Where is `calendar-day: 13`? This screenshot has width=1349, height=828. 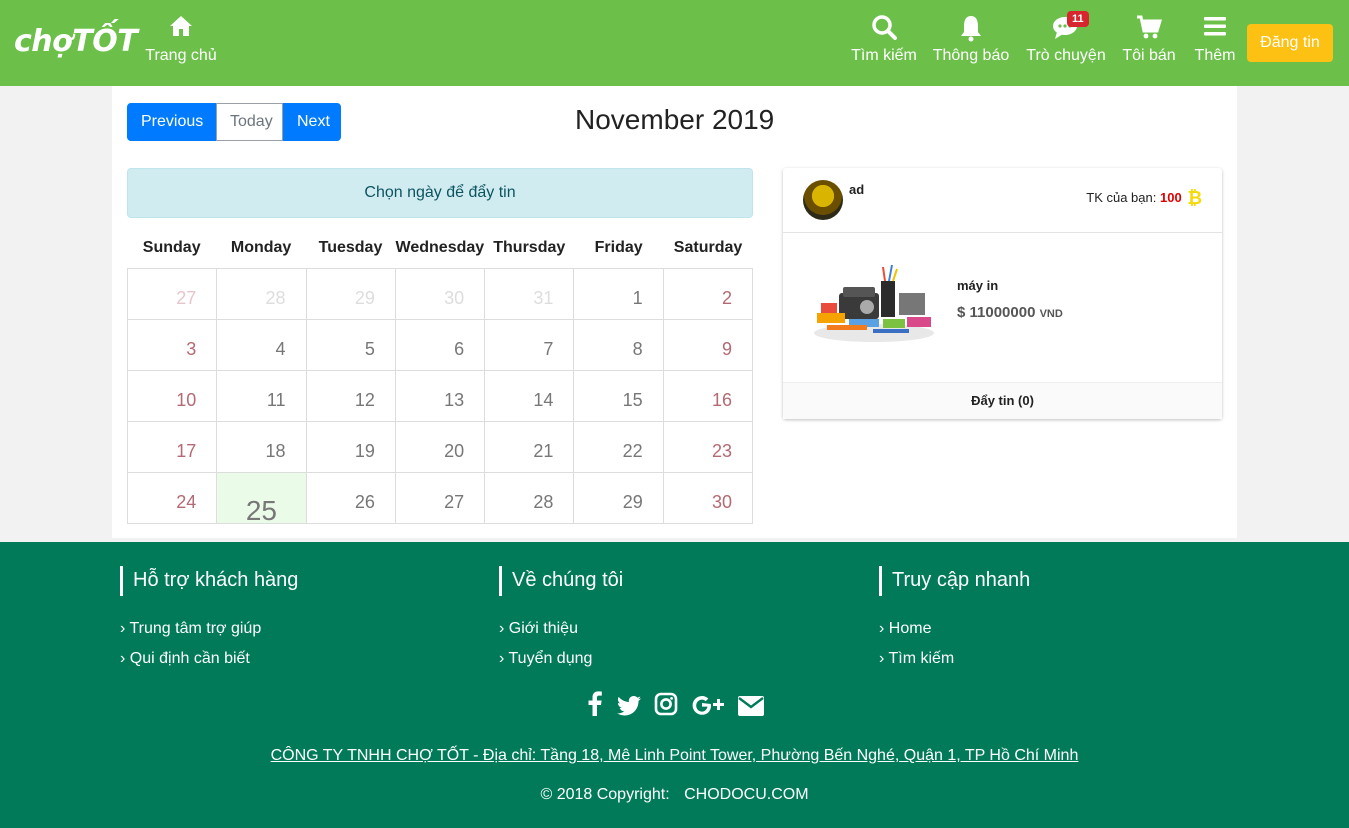 calendar-day: 13 is located at coordinates (440, 396).